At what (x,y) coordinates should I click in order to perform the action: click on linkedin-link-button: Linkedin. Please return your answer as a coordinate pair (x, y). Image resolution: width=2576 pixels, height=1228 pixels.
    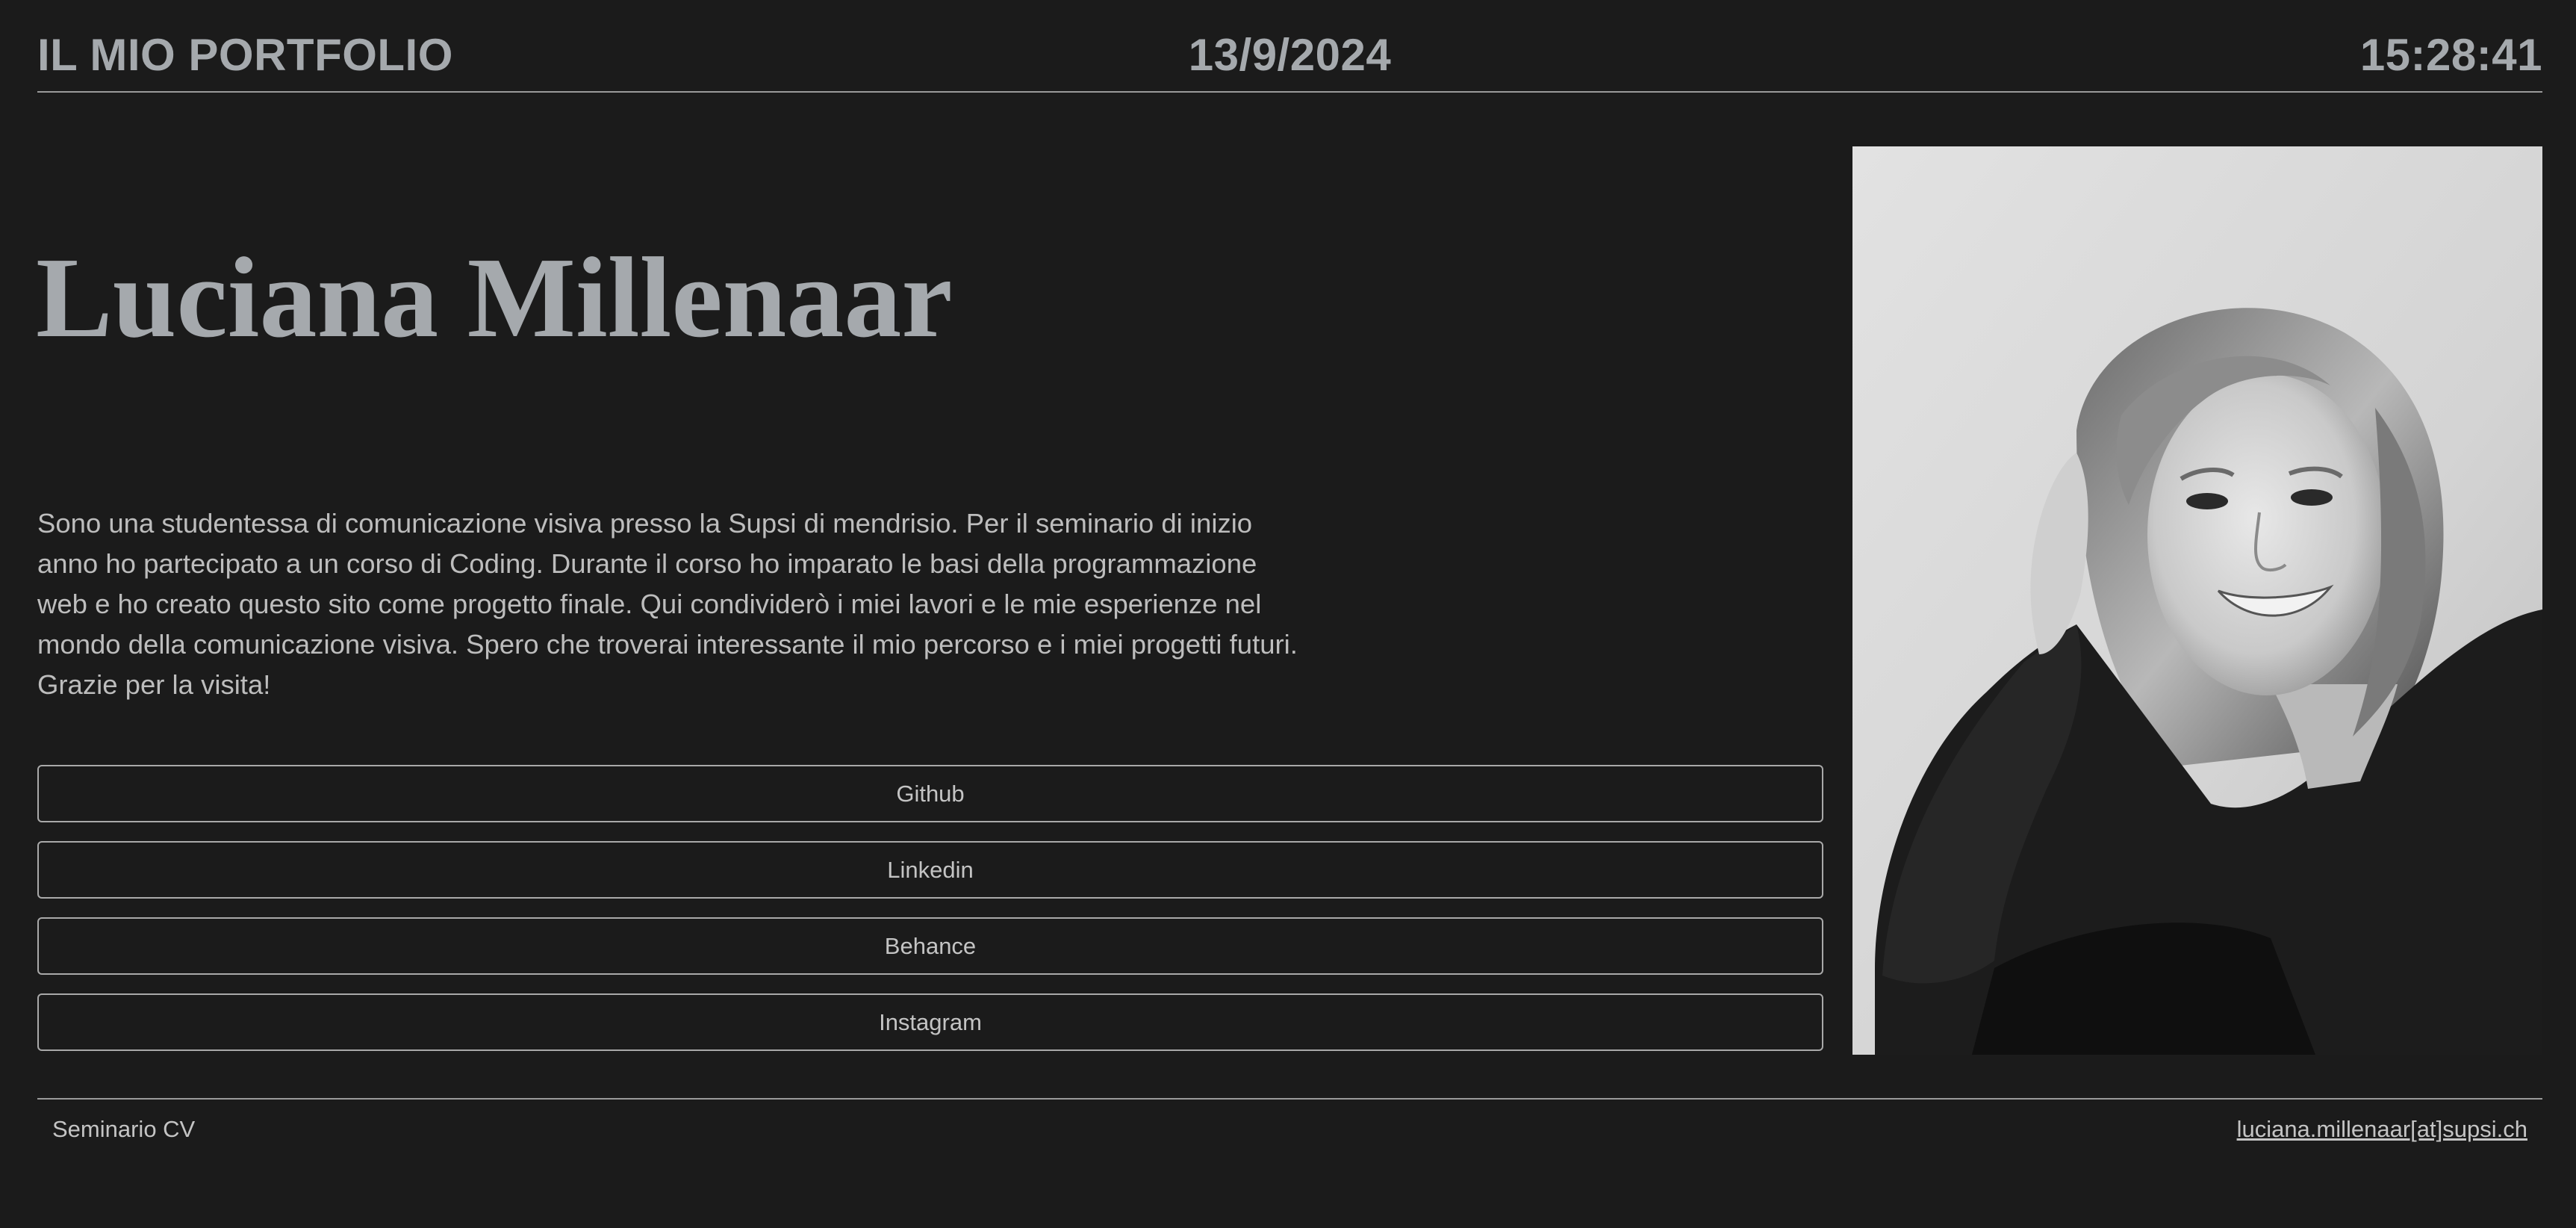
    Looking at the image, I should click on (930, 870).